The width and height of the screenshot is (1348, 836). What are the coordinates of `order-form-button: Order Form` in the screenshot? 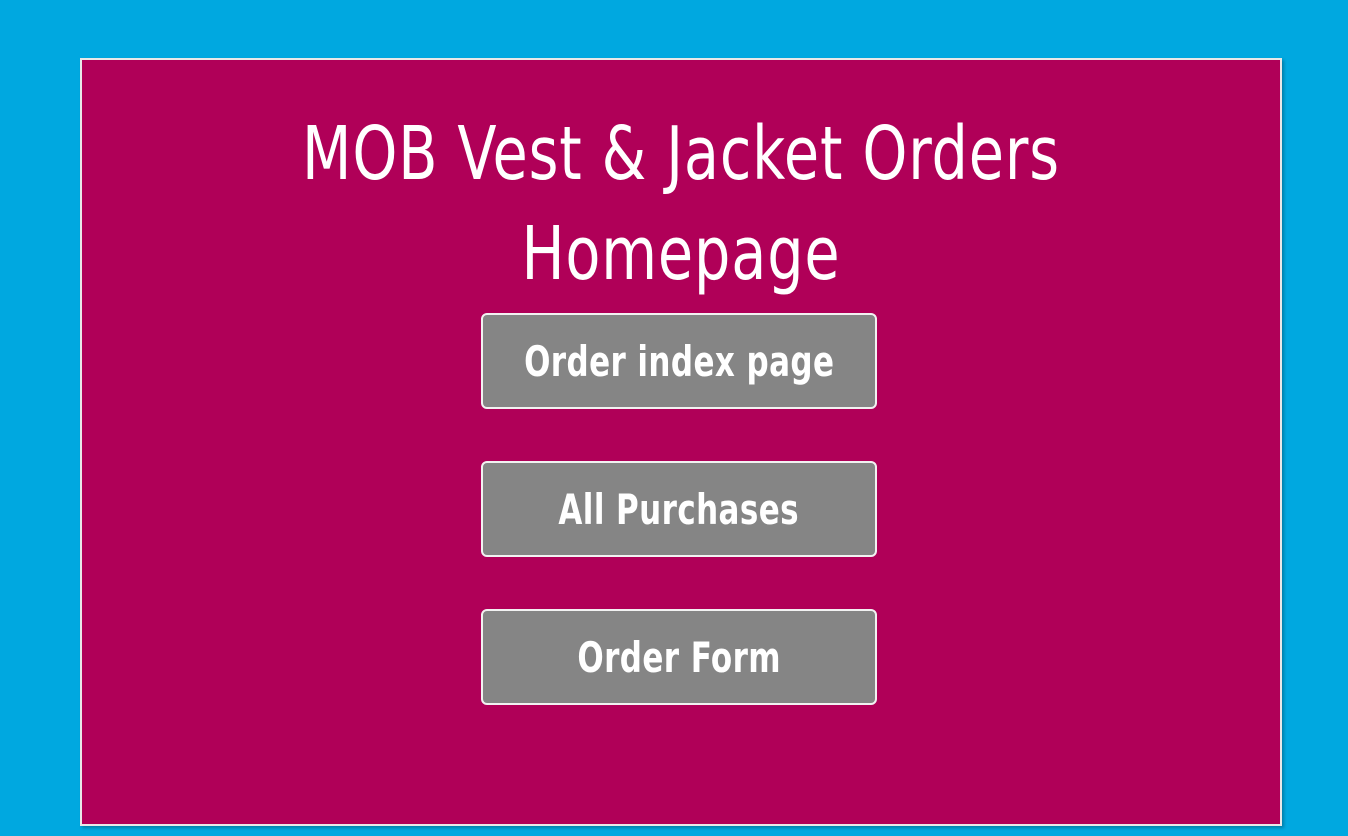 It's located at (679, 657).